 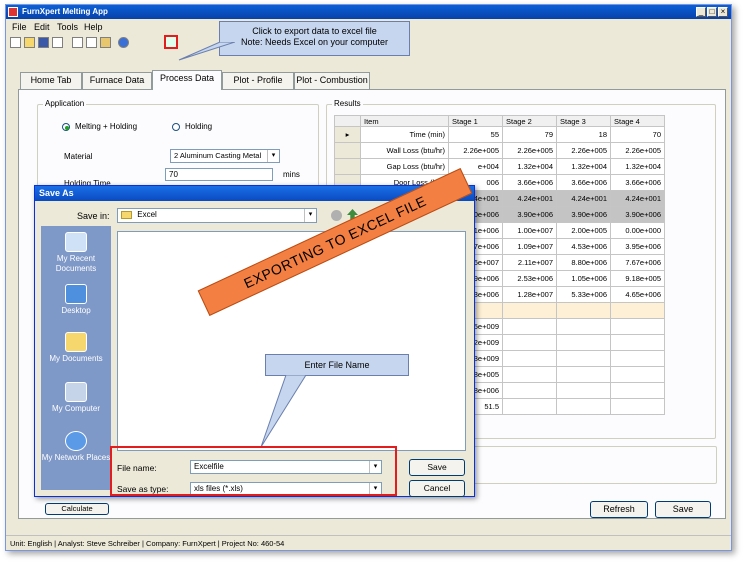 I want to click on copy-icon, so click(x=91, y=42).